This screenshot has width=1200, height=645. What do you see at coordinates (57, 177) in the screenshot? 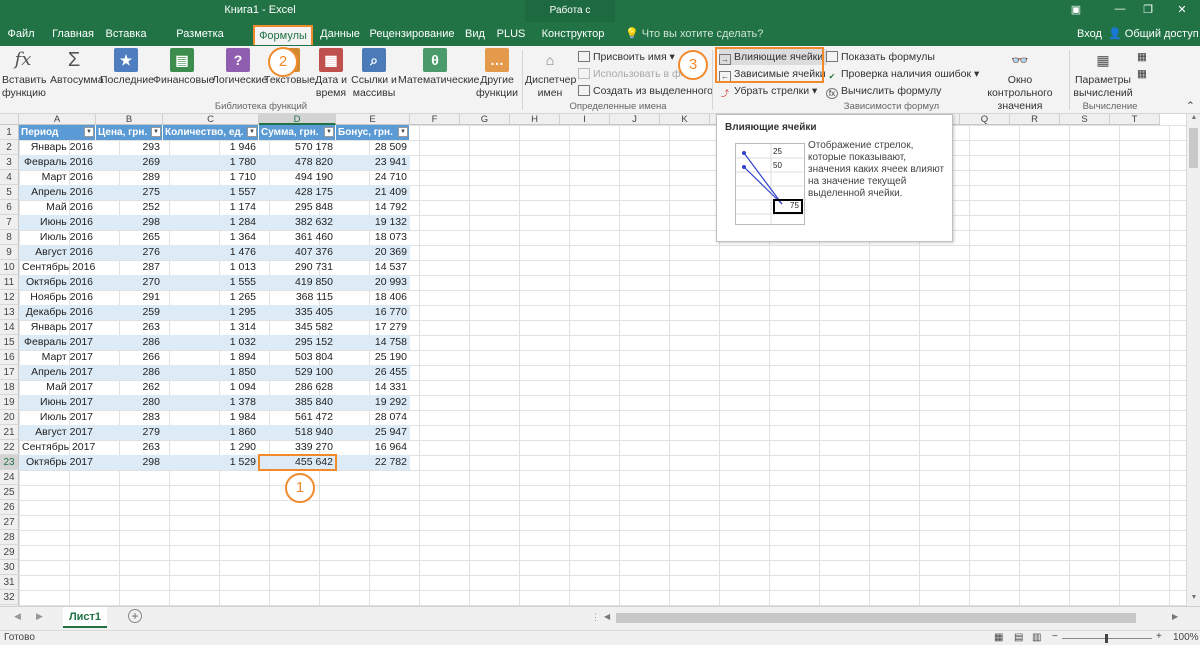
I see `table-cell: Март 2016` at bounding box center [57, 177].